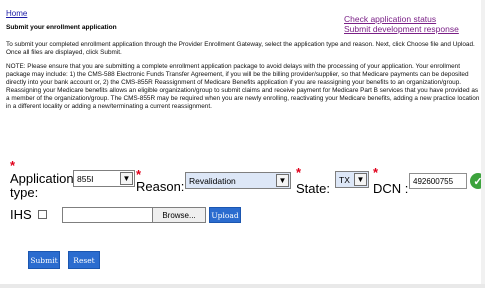  What do you see at coordinates (401, 29) in the screenshot?
I see `submit-development-link: Submit development response` at bounding box center [401, 29].